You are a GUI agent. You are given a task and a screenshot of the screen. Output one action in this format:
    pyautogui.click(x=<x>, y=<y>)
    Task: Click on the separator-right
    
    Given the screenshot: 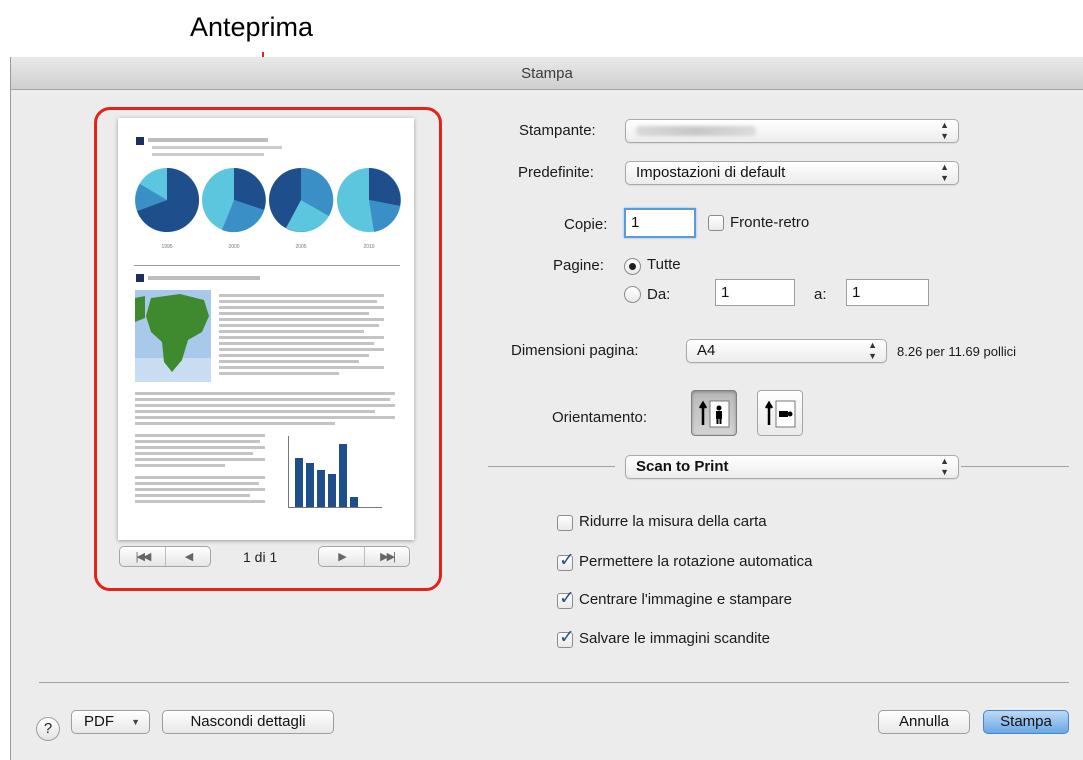 What is the action you would take?
    pyautogui.click(x=1015, y=466)
    